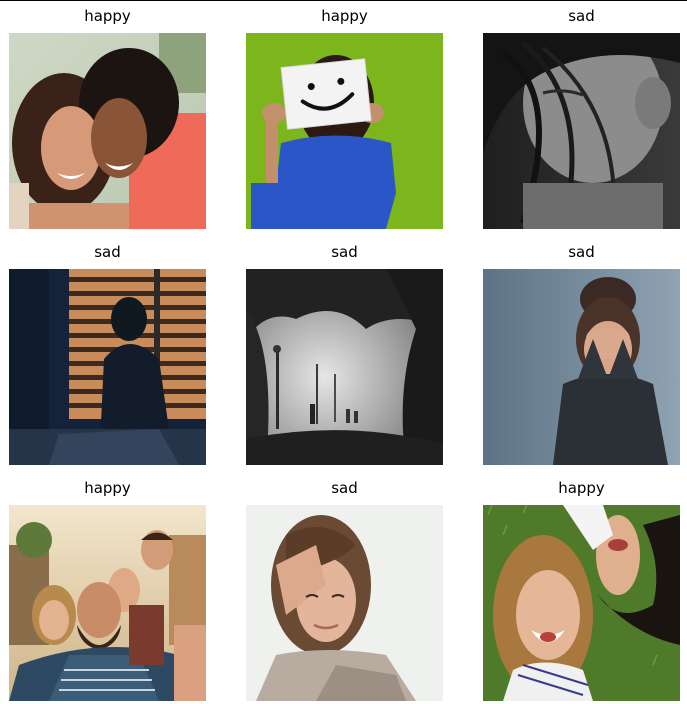 This screenshot has height=704, width=687. What do you see at coordinates (344, 131) in the screenshot?
I see `smiley-sign-woman-photo` at bounding box center [344, 131].